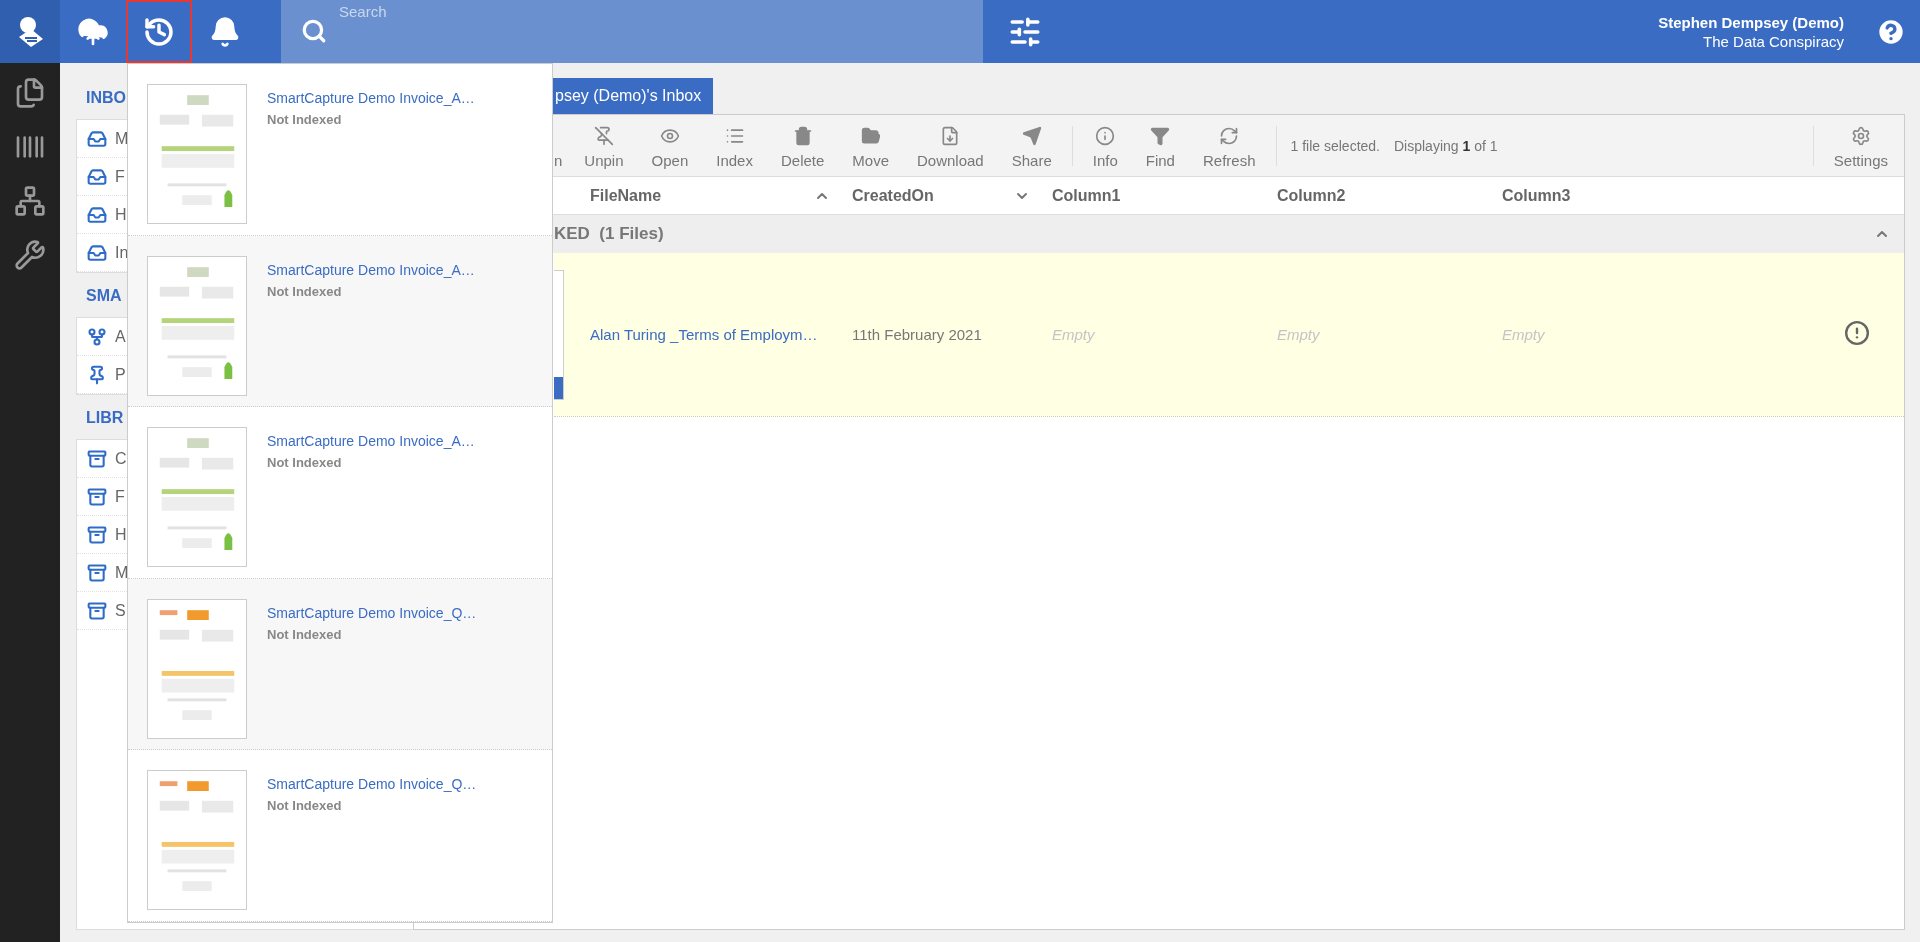 Image resolution: width=1920 pixels, height=942 pixels. I want to click on toolbar-button: n, so click(562, 145).